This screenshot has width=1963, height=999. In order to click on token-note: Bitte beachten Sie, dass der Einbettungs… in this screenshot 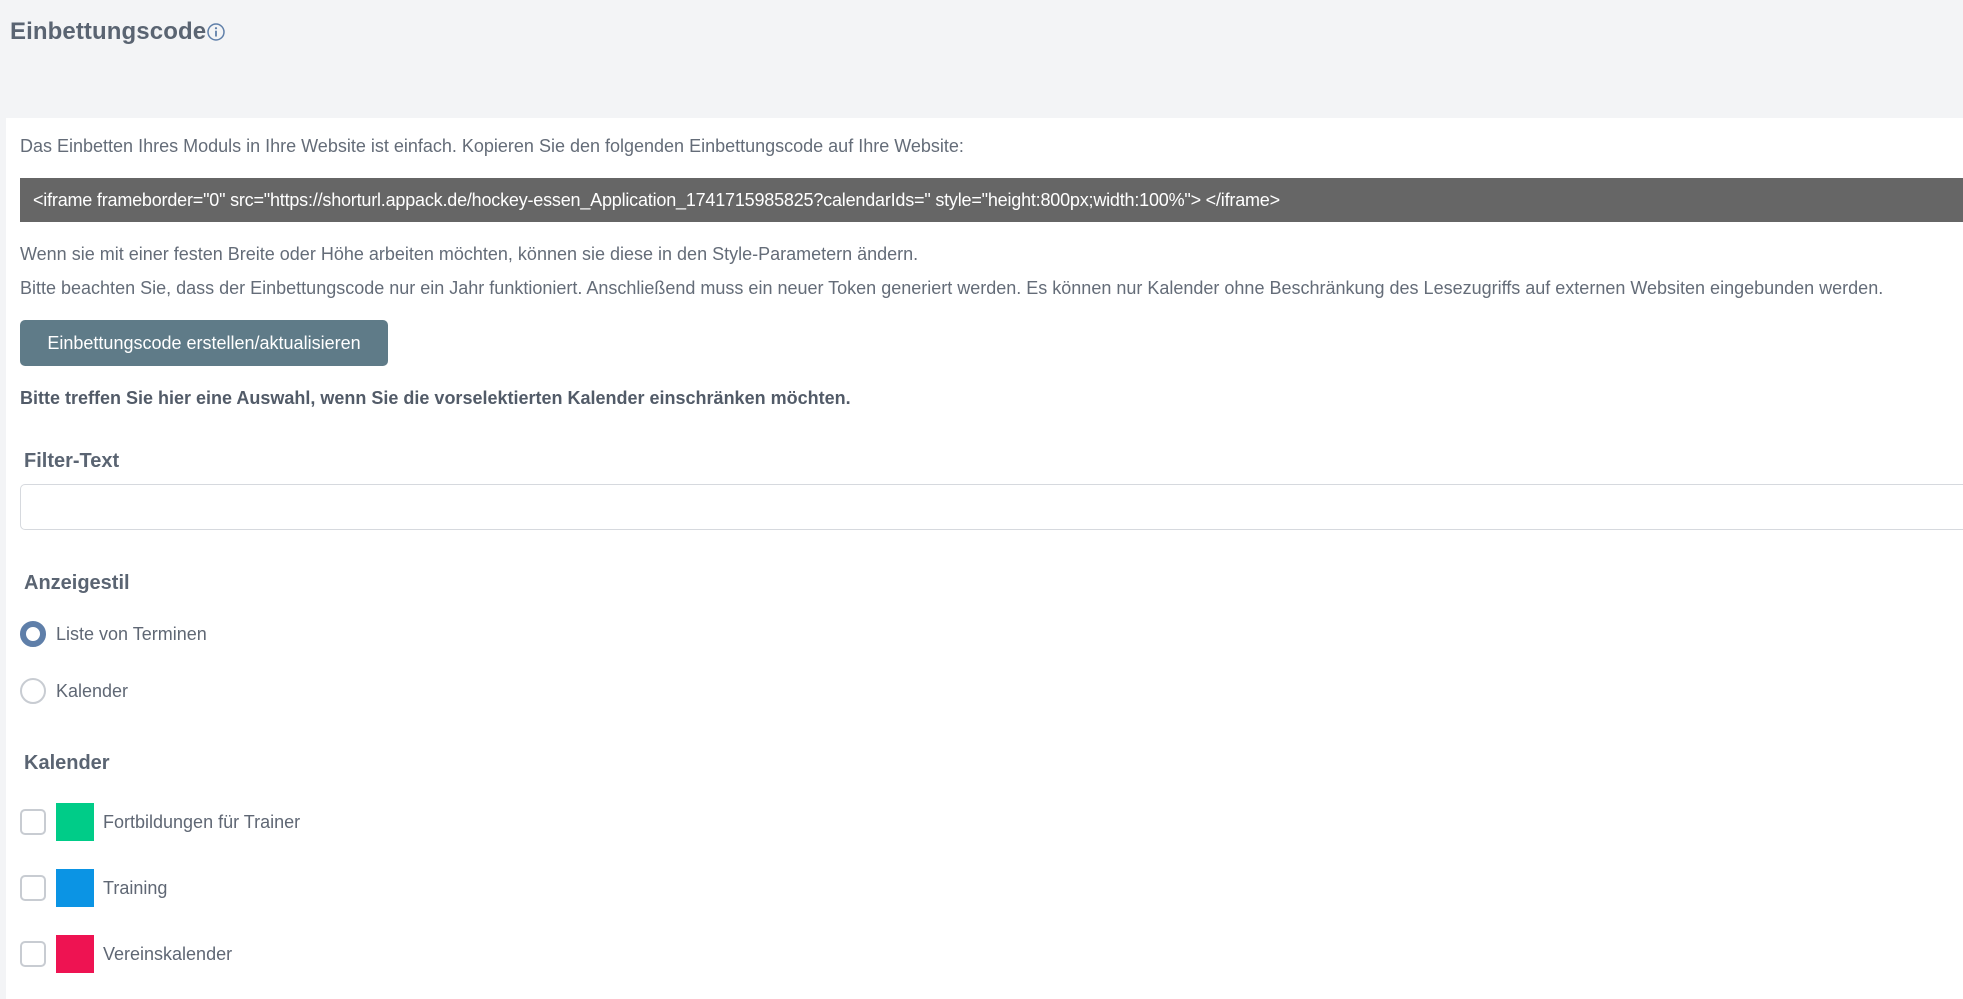, I will do `click(952, 288)`.